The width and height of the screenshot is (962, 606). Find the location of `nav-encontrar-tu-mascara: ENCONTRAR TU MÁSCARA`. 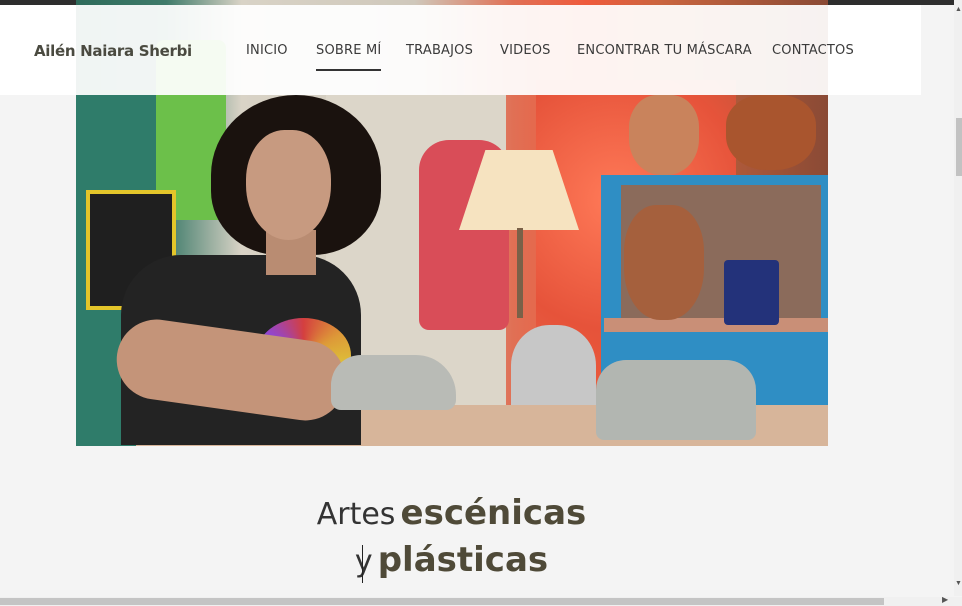

nav-encontrar-tu-mascara: ENCONTRAR TU MÁSCARA is located at coordinates (664, 50).